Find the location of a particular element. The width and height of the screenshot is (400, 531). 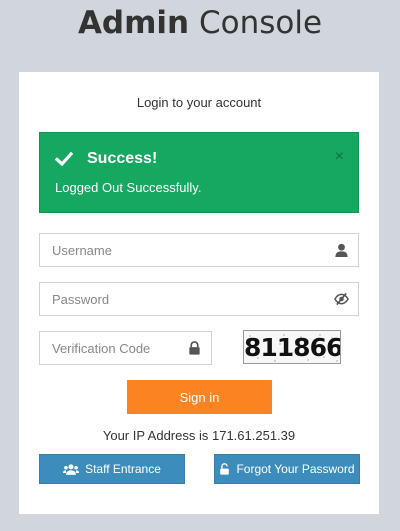

alert-header: Success! is located at coordinates (106, 159).